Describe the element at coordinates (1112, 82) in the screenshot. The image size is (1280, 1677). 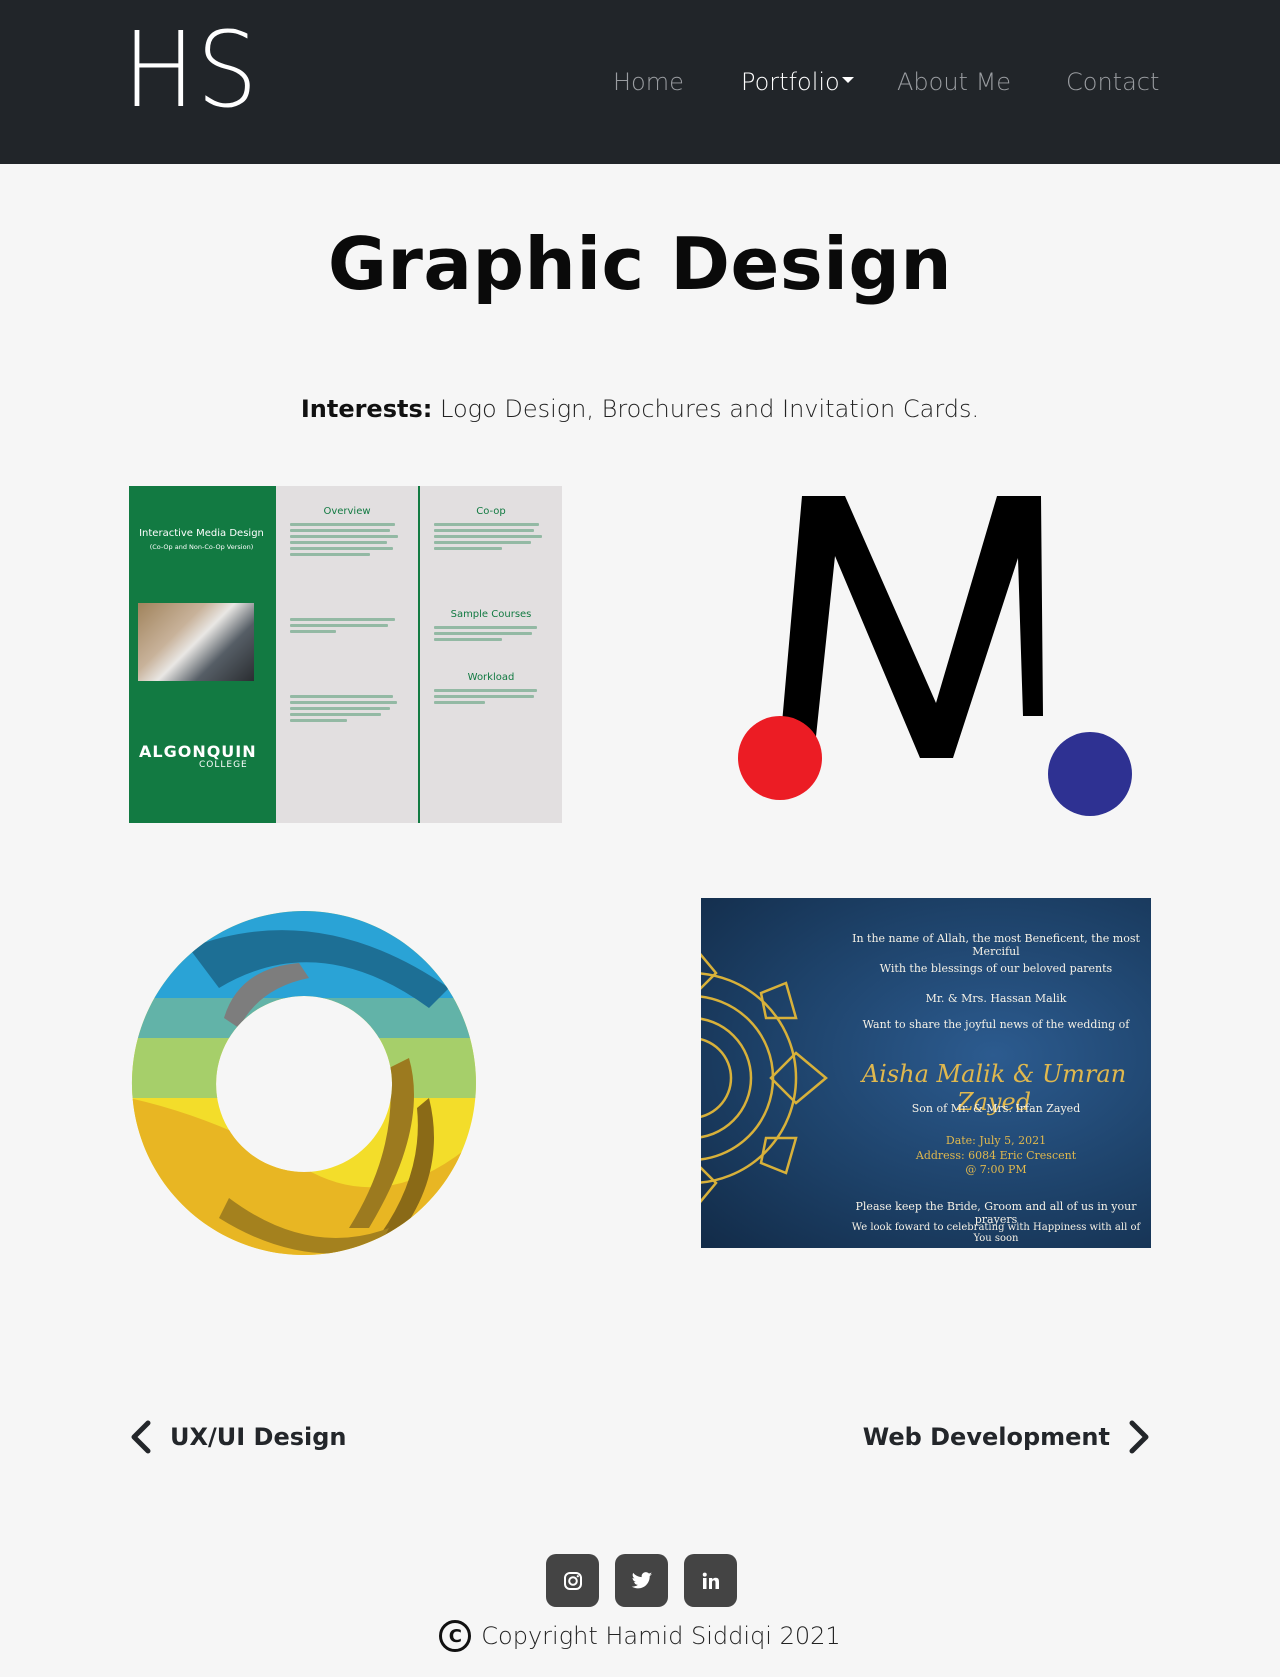
I see `nav-contact: Contact` at that location.